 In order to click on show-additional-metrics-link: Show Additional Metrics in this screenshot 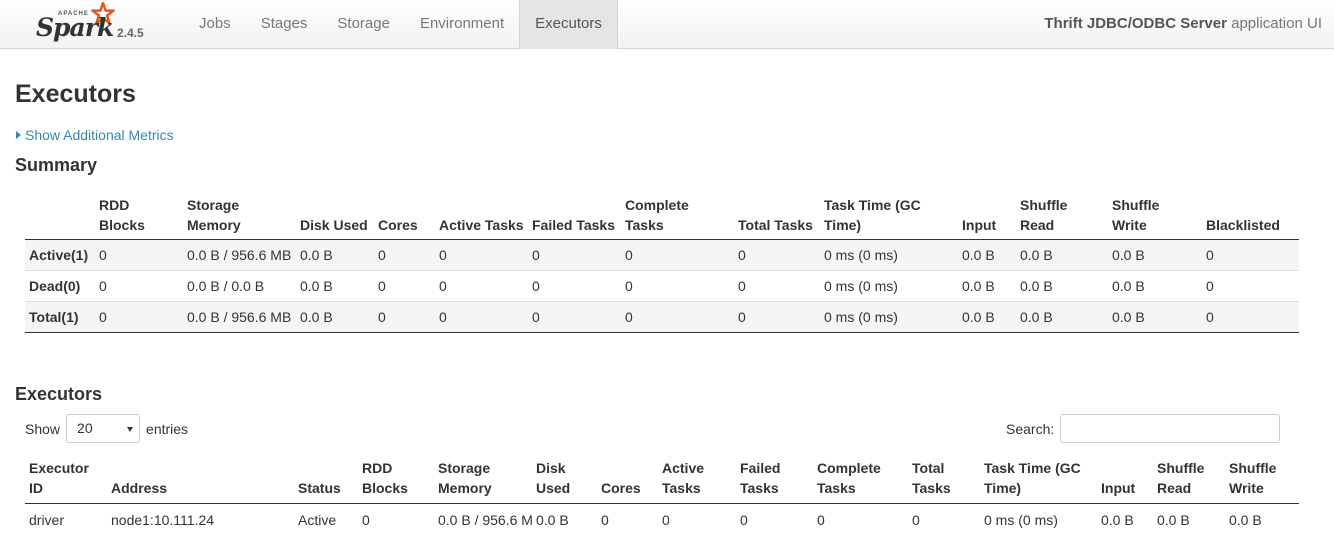, I will do `click(95, 135)`.